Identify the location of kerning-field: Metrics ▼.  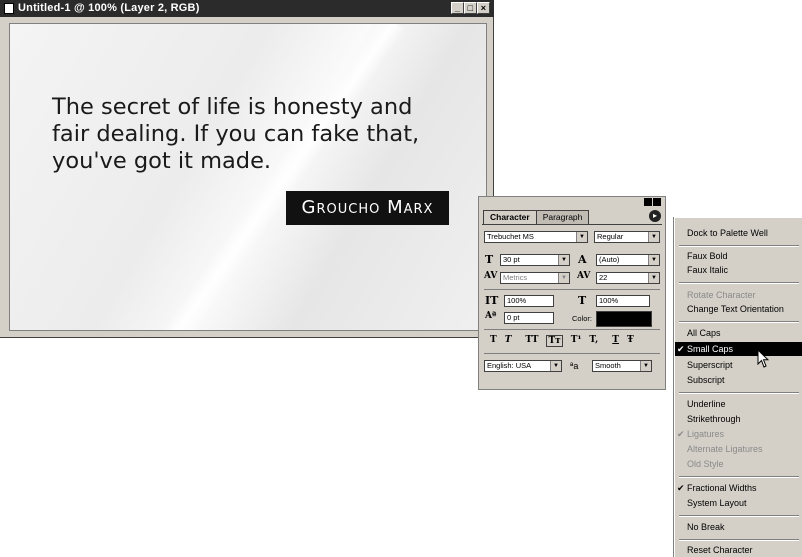
(535, 278).